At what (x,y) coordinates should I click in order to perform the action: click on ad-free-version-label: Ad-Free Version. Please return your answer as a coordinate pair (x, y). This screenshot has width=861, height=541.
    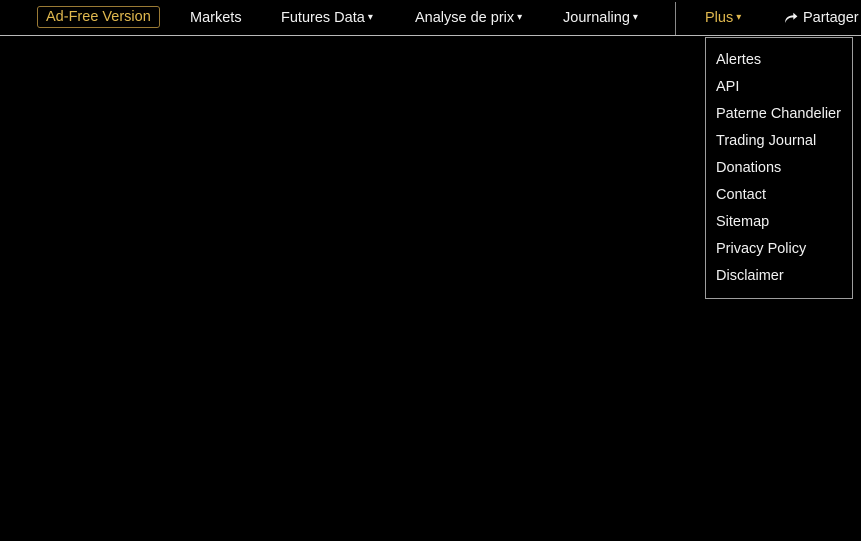
    Looking at the image, I should click on (98, 17).